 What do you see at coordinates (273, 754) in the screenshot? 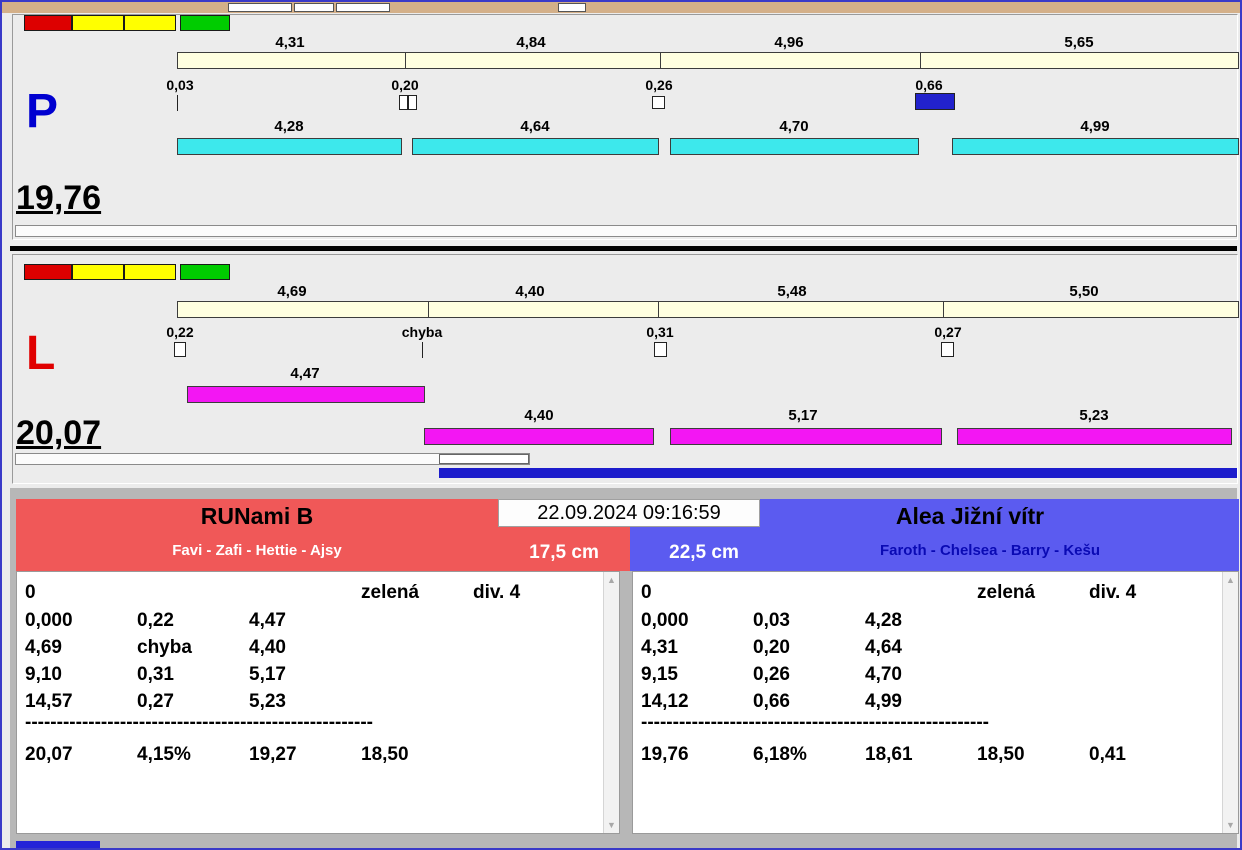
I see `total-net: 19,27` at bounding box center [273, 754].